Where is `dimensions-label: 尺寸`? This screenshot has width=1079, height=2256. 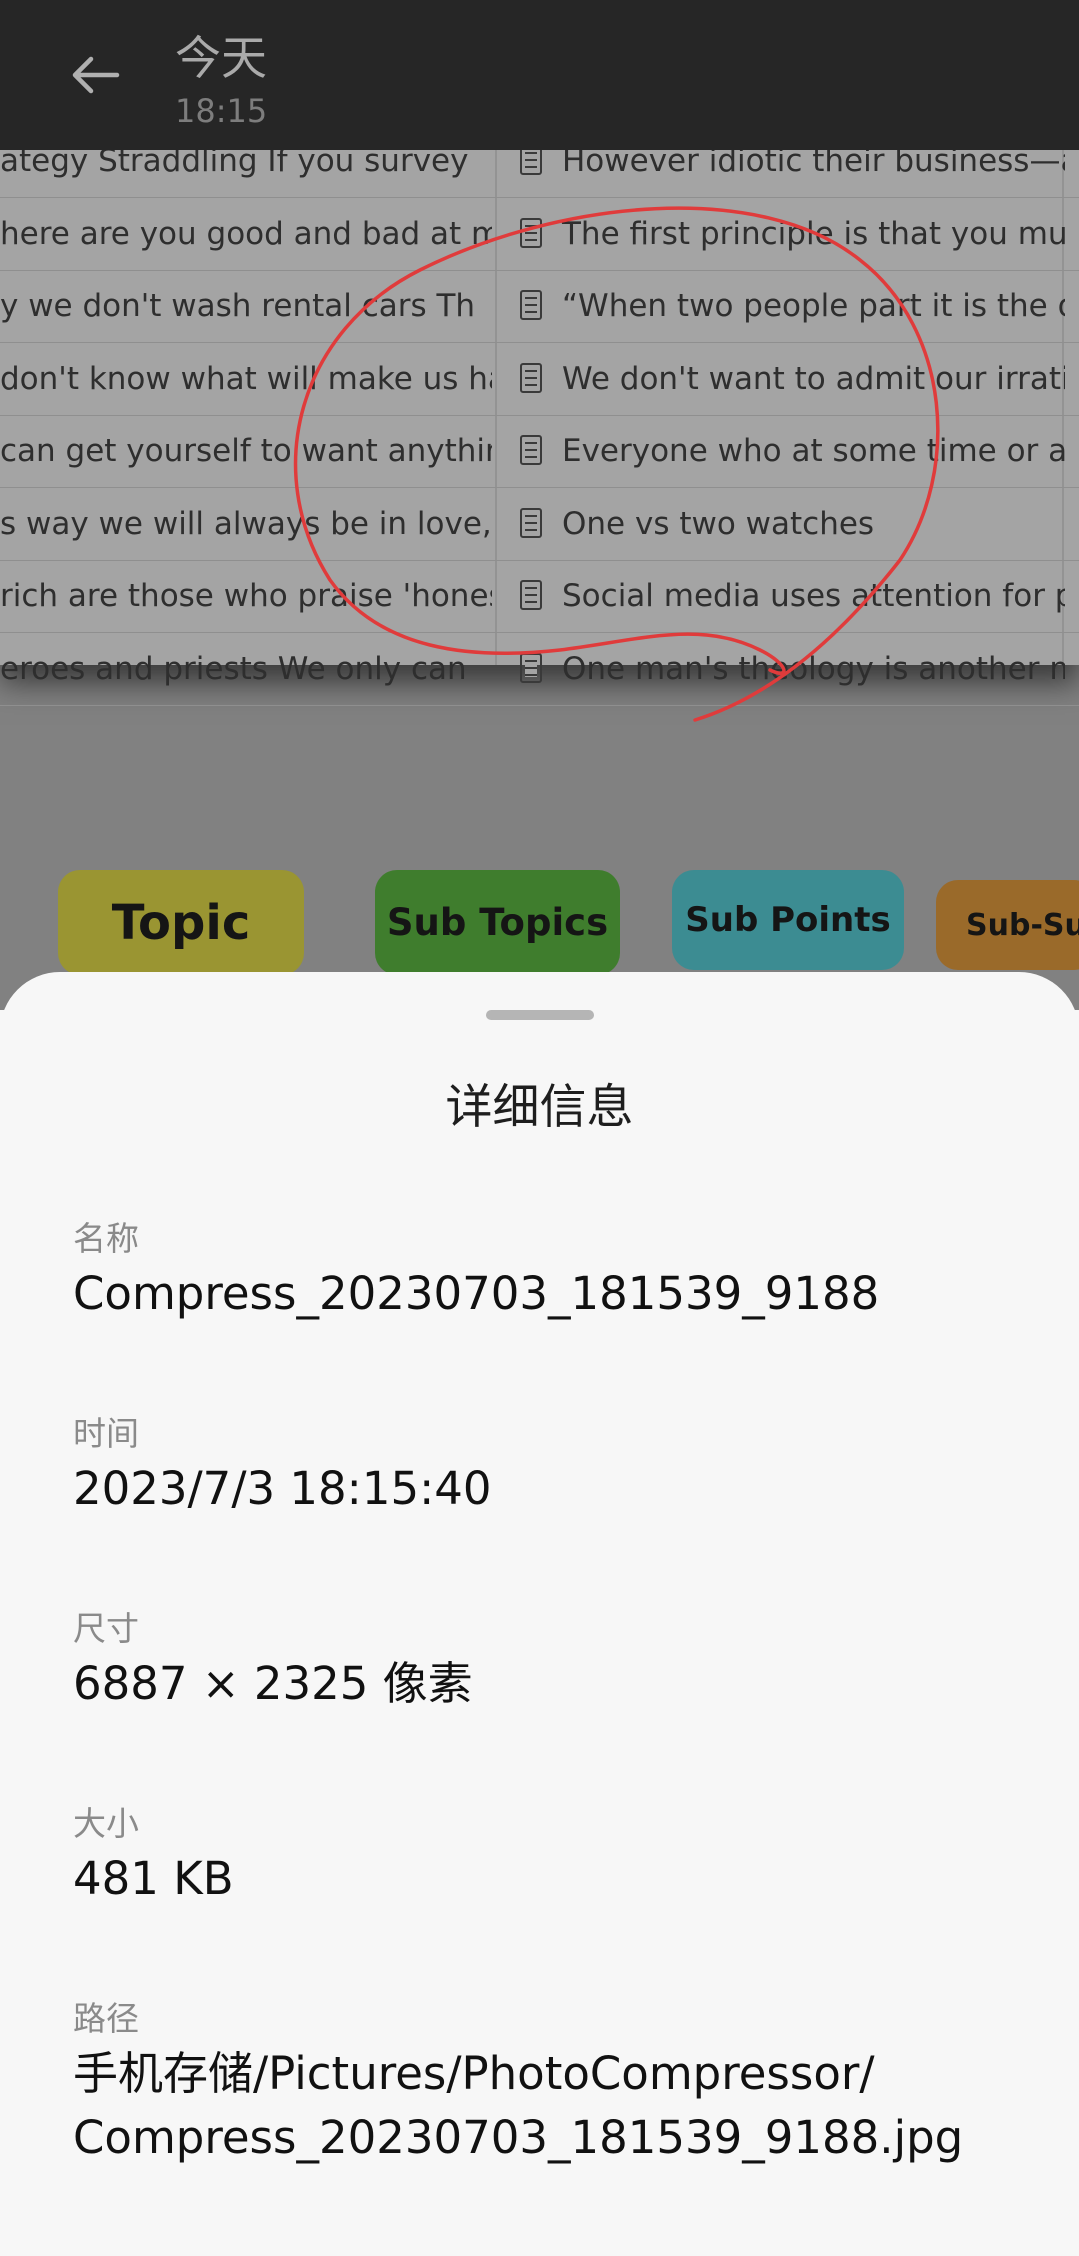
dimensions-label: 尺寸 is located at coordinates (106, 1628).